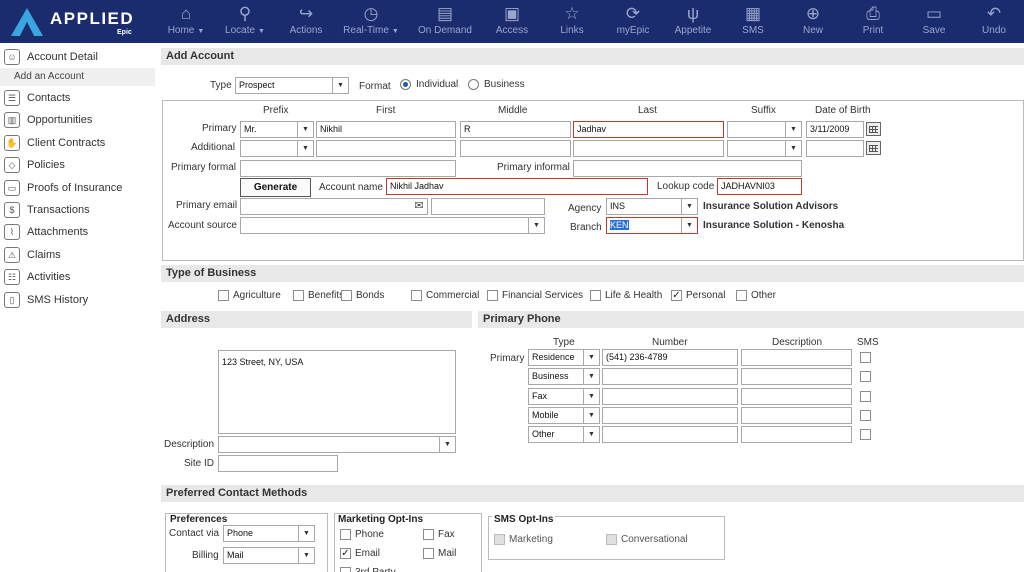 This screenshot has width=1024, height=572. I want to click on business-commercial-label: Commercial, so click(453, 295).